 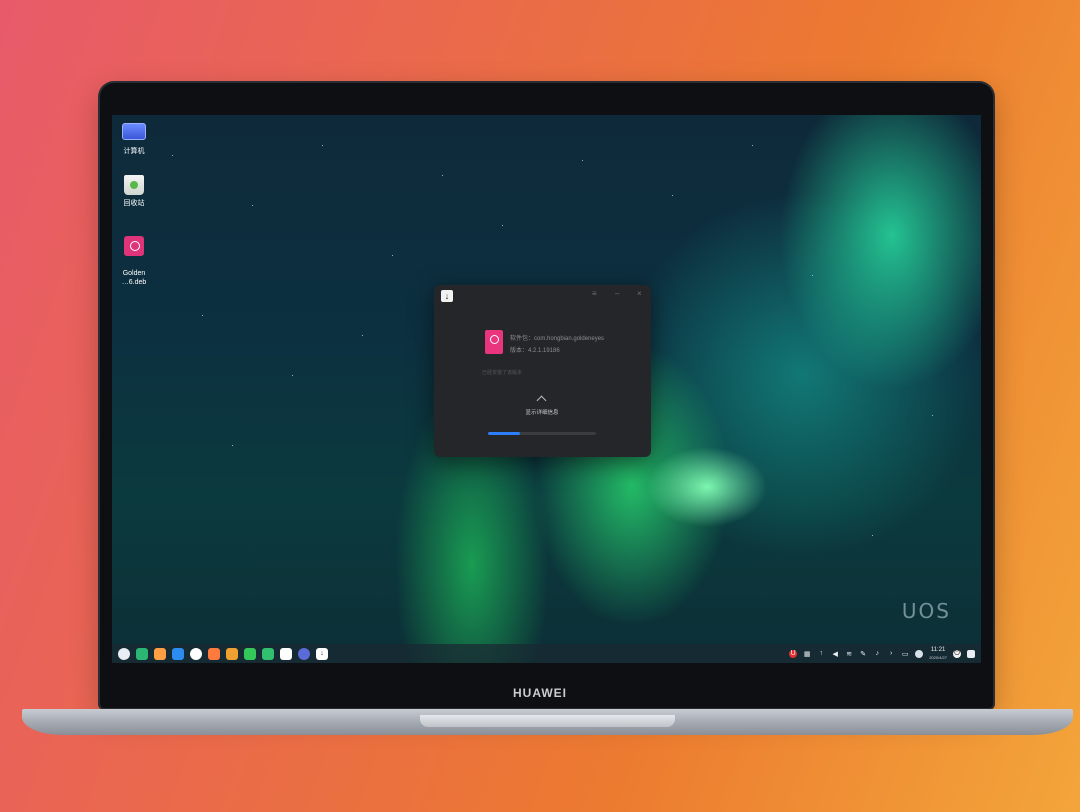 I want to click on display-icon: ▭, so click(x=905, y=654).